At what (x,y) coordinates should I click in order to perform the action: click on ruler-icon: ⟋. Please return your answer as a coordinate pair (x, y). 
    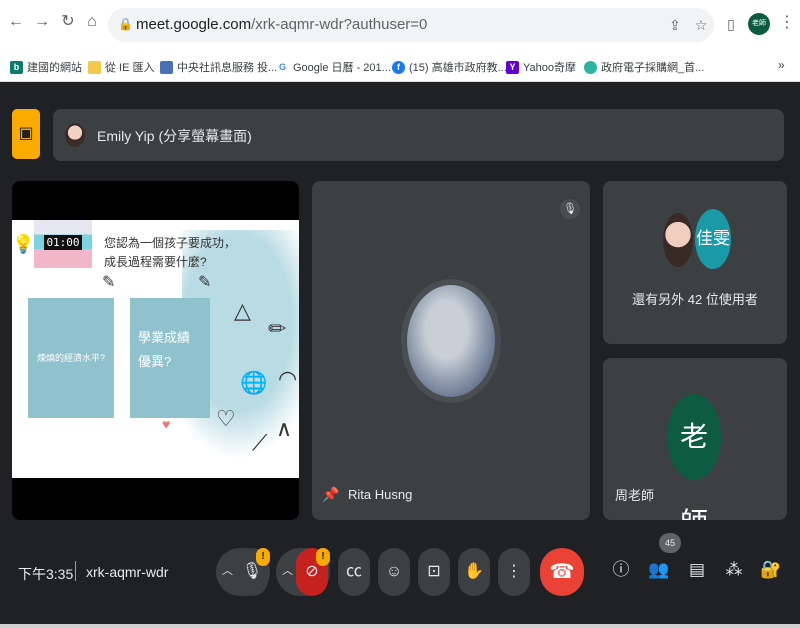
    Looking at the image, I should click on (260, 442).